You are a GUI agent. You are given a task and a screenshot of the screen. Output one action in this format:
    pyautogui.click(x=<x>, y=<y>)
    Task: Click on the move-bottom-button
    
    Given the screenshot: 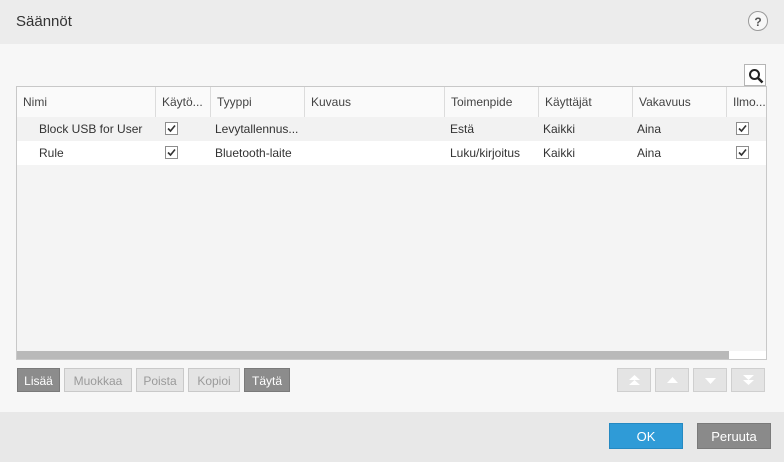 What is the action you would take?
    pyautogui.click(x=748, y=380)
    